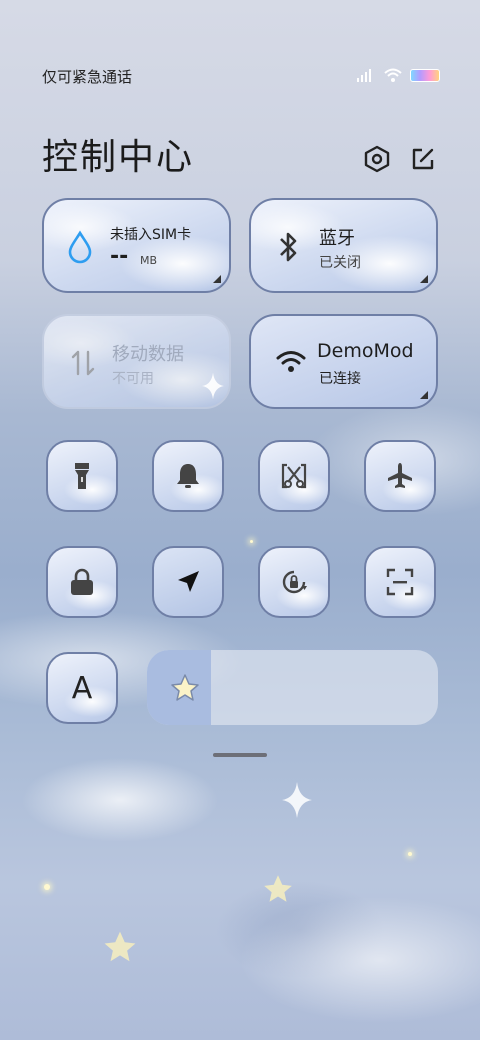 This screenshot has height=1040, width=480. I want to click on bell-icon, so click(188, 476).